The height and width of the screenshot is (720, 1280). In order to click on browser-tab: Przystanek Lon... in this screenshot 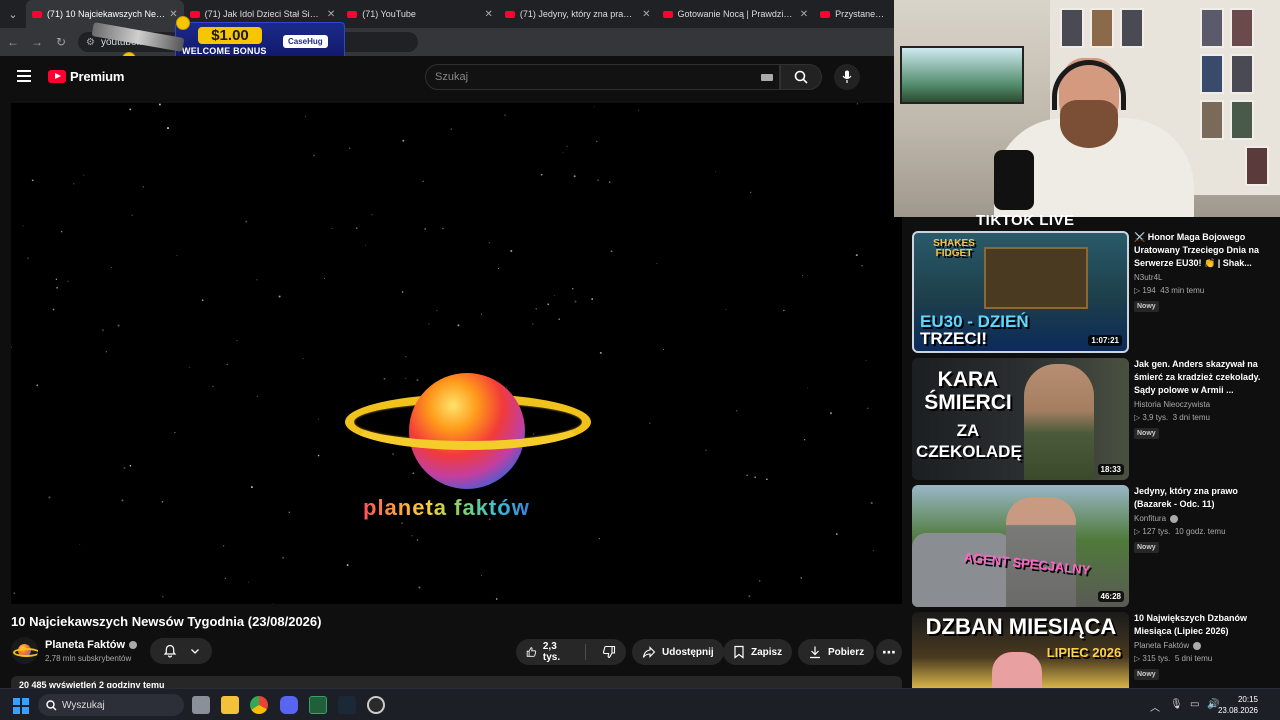, I will do `click(854, 14)`.